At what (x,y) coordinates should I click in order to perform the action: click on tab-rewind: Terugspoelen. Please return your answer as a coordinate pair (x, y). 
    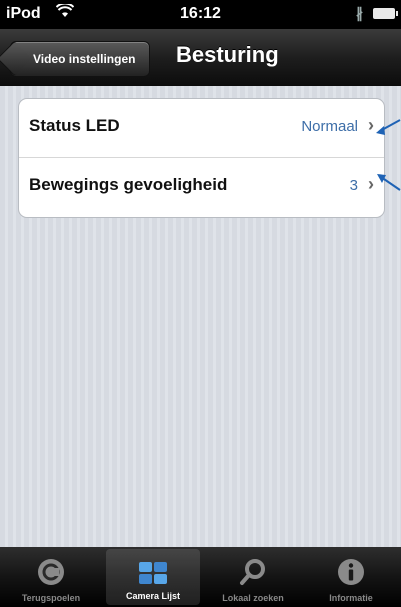
    Looking at the image, I should click on (51, 577).